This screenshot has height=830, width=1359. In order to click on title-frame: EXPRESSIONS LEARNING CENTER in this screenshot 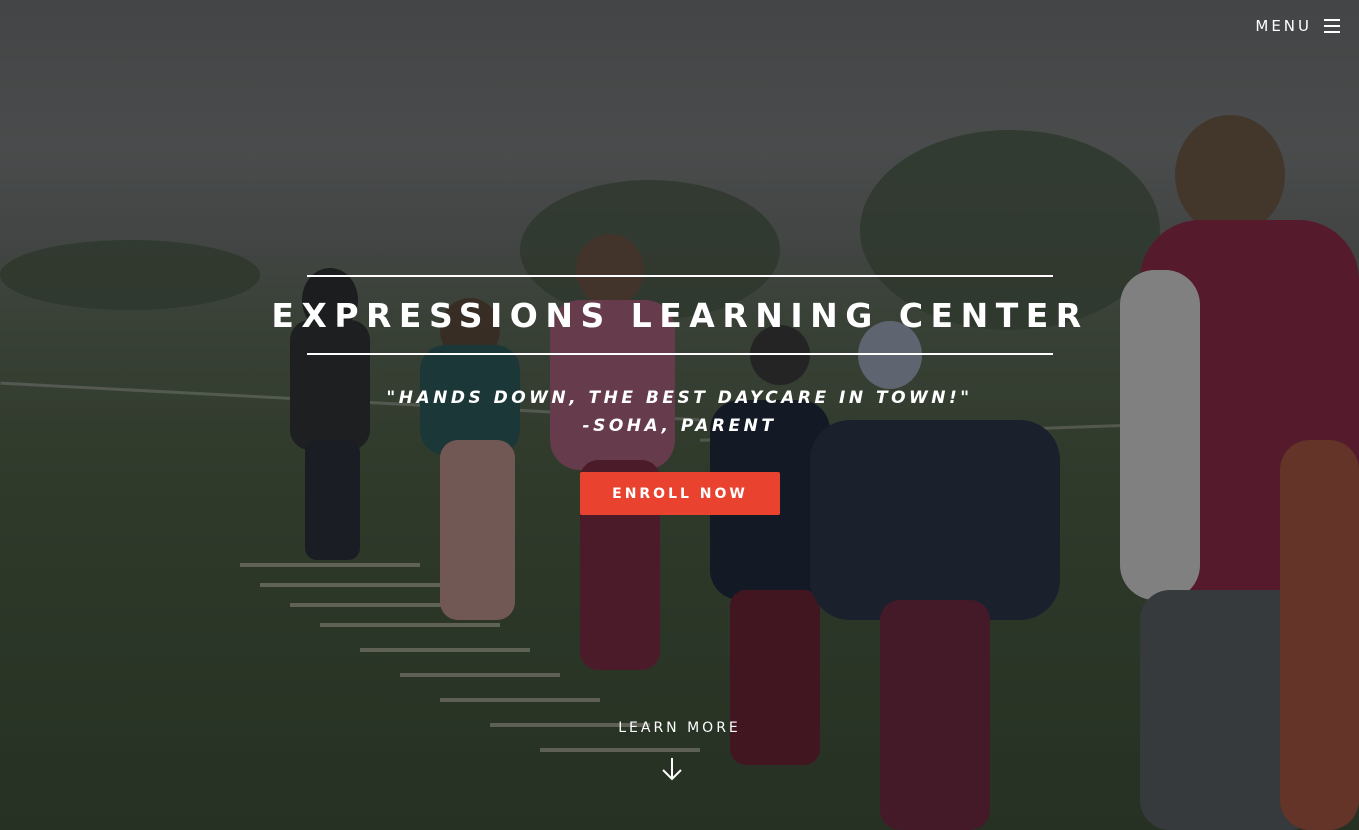, I will do `click(676, 315)`.